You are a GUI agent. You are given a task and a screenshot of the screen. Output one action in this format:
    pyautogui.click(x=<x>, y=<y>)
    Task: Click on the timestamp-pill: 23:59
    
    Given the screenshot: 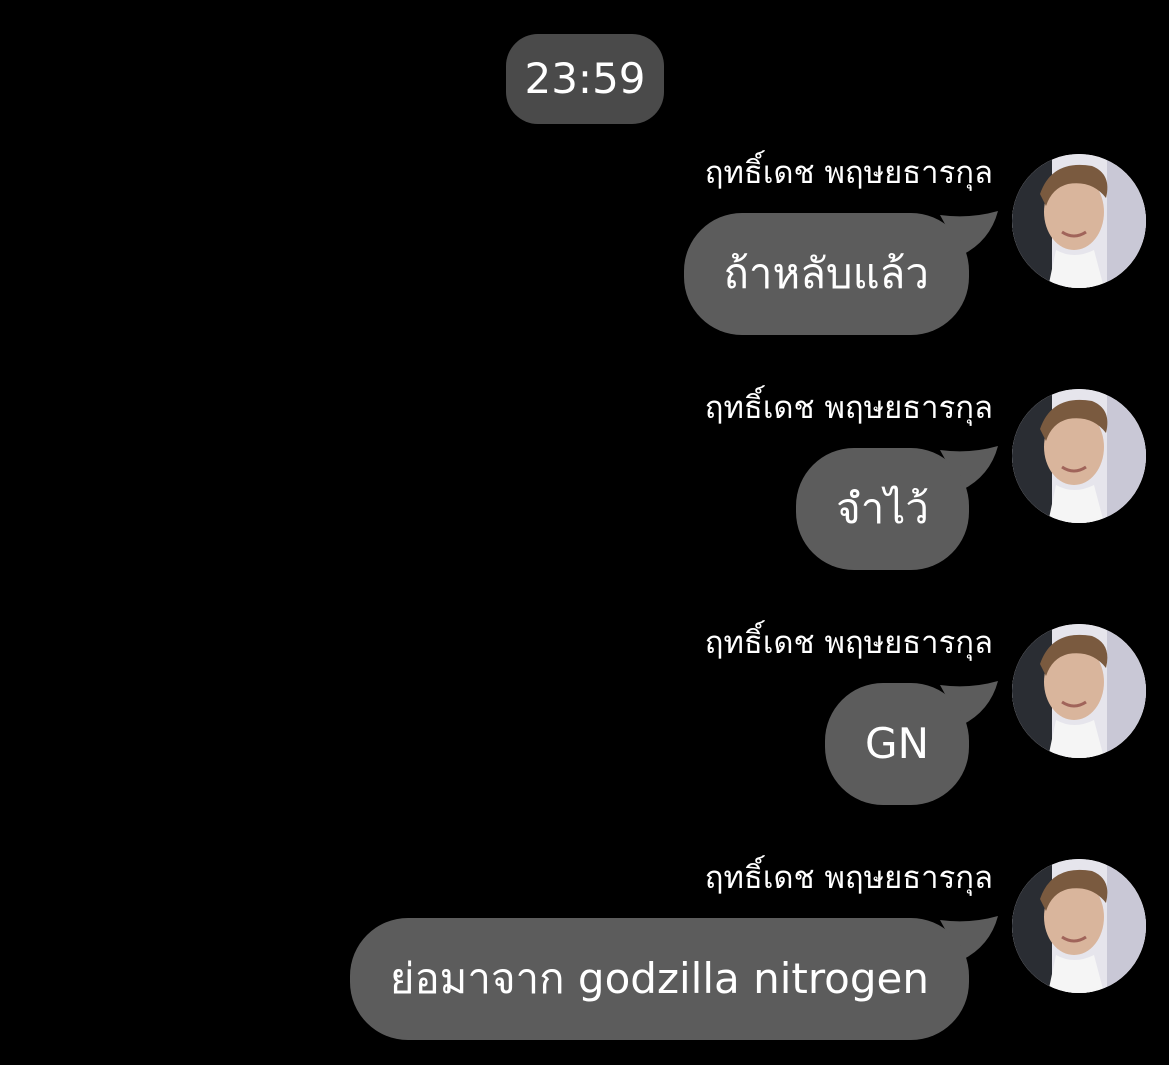 What is the action you would take?
    pyautogui.click(x=585, y=79)
    